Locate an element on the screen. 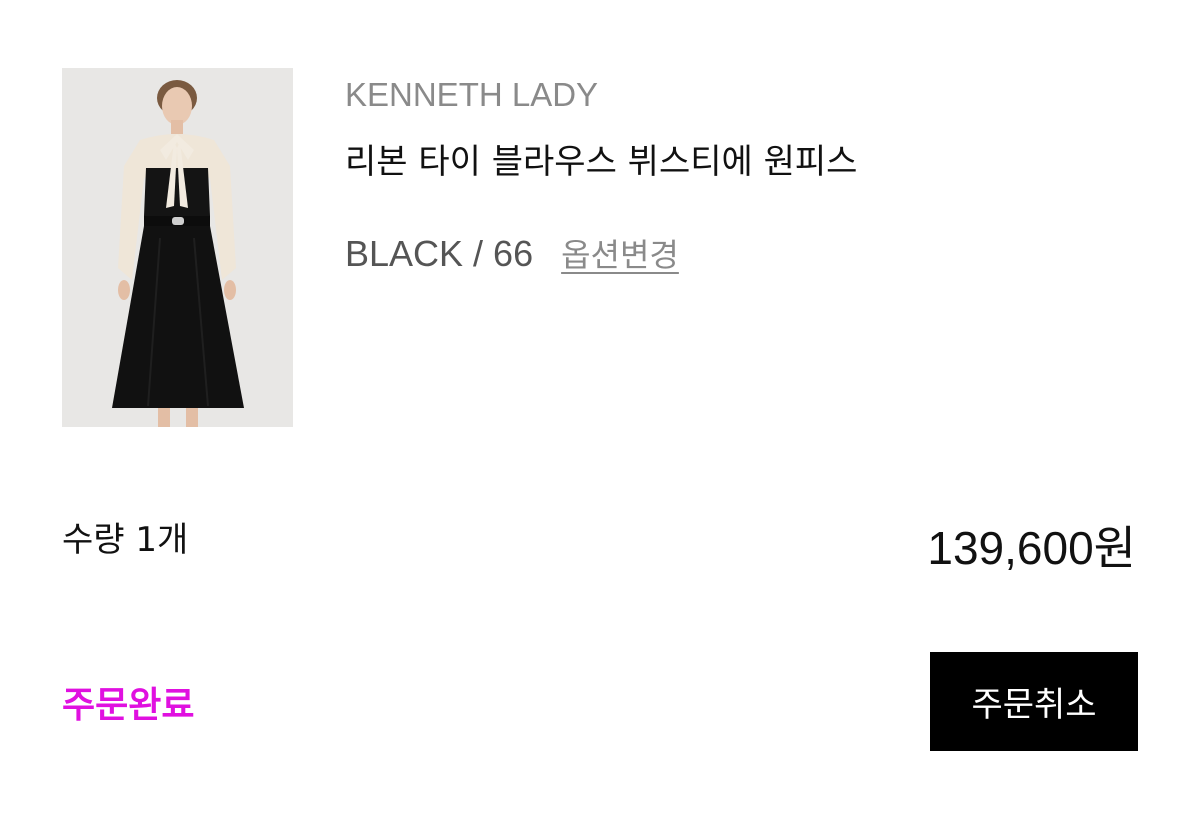 Image resolution: width=1200 pixels, height=817 pixels. product-name: 리본 타이 블라우스 뷔스티에 원피스 is located at coordinates (601, 158).